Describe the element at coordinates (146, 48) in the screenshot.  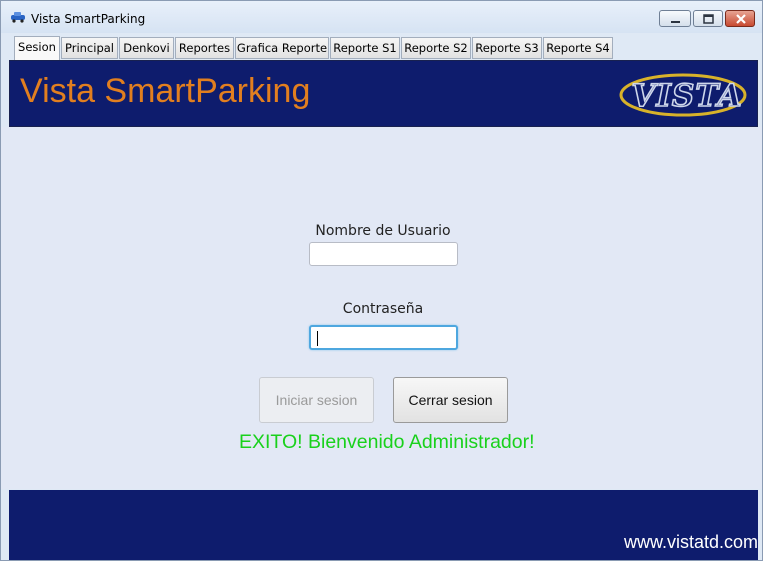
I see `tab-denkovi: Denkovi` at that location.